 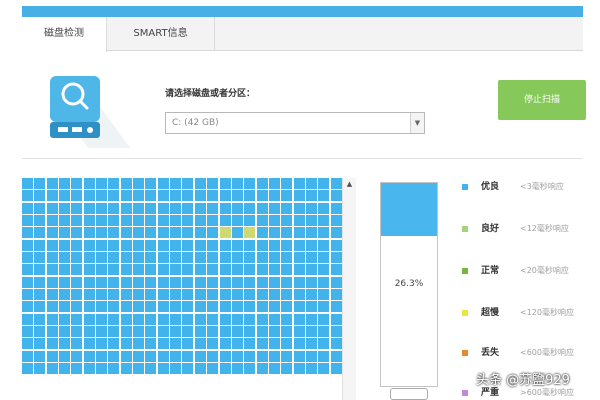 What do you see at coordinates (161, 34) in the screenshot?
I see `tab-smart-info: SMART信息` at bounding box center [161, 34].